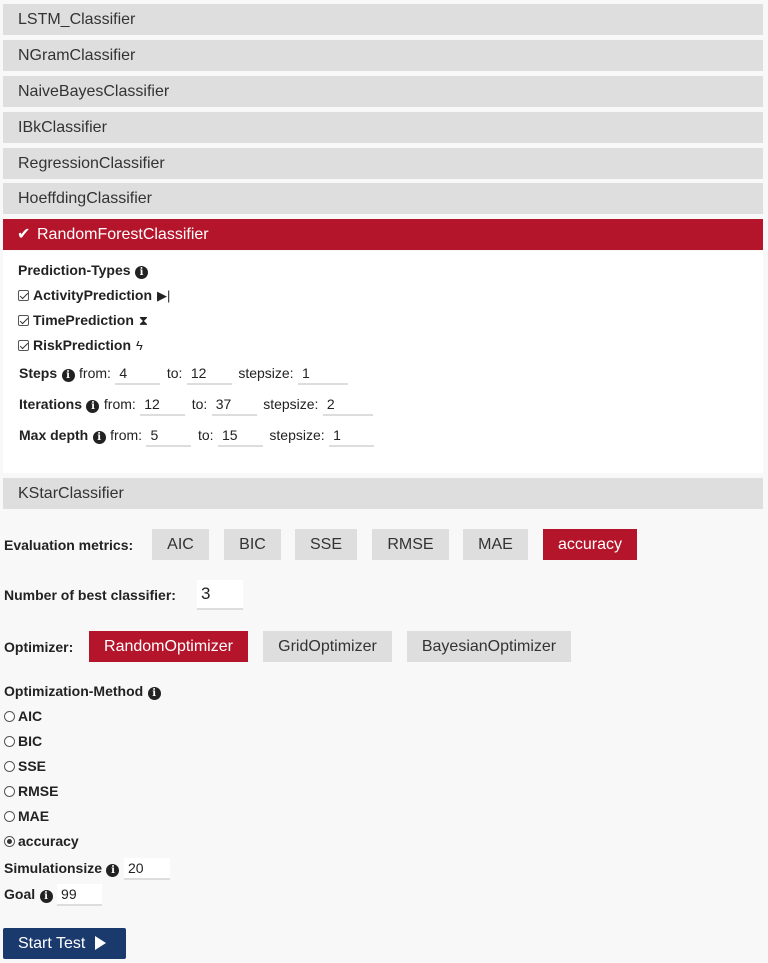 The image size is (768, 963). What do you see at coordinates (48, 841) in the screenshot?
I see `method-accuracy-label: accuracy` at bounding box center [48, 841].